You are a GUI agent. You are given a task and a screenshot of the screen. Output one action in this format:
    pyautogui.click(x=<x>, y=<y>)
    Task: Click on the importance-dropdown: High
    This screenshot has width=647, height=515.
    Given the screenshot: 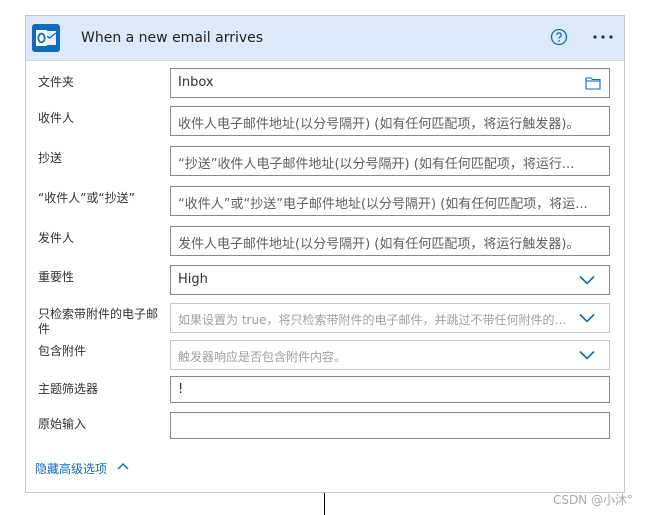 What is the action you would take?
    pyautogui.click(x=390, y=280)
    